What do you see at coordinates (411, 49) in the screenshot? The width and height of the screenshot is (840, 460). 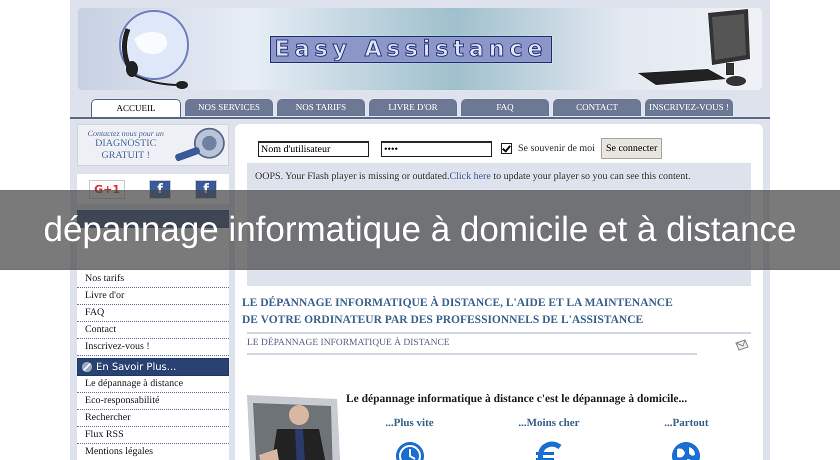 I see `logo-text: Easy Assistance` at bounding box center [411, 49].